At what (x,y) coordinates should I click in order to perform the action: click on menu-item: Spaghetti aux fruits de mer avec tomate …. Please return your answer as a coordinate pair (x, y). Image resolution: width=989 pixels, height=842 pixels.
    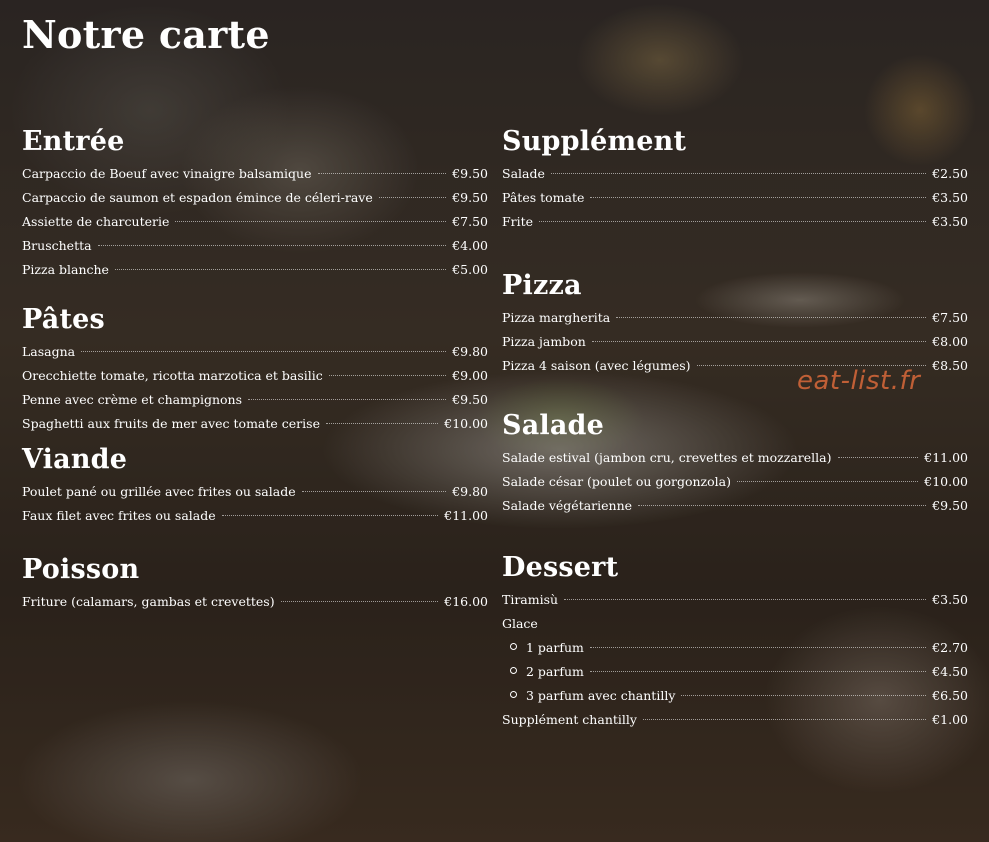
    Looking at the image, I should click on (255, 428).